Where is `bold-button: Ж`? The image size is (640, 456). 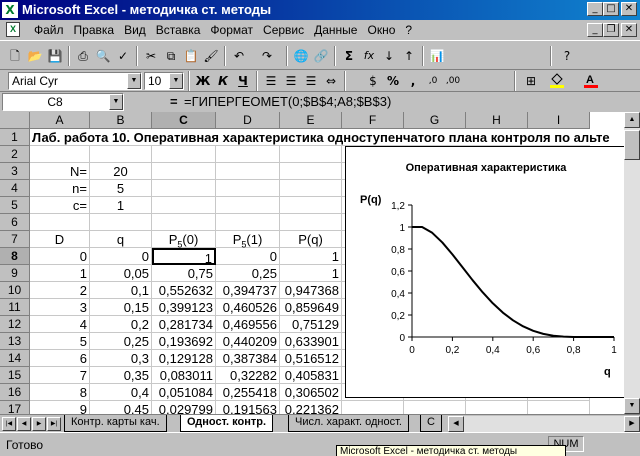 bold-button: Ж is located at coordinates (203, 81).